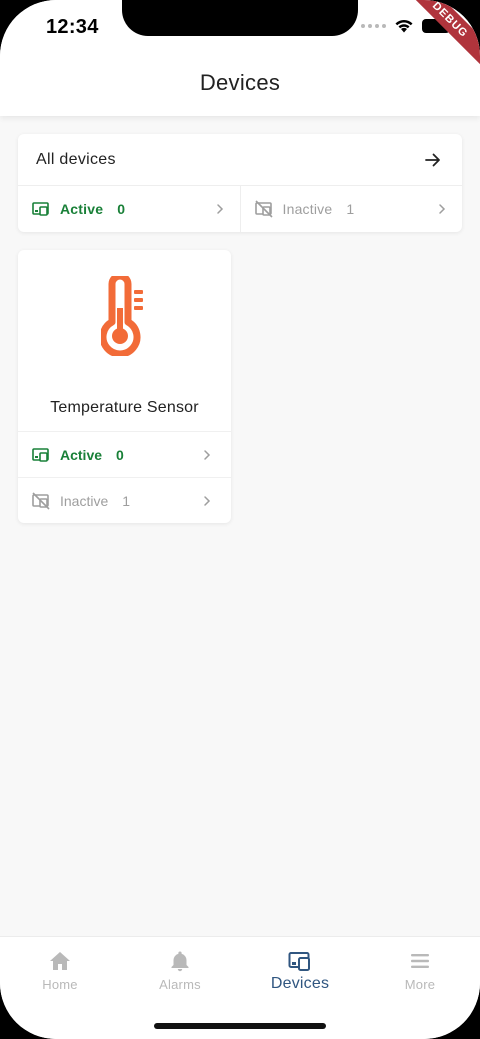 Image resolution: width=480 pixels, height=1039 pixels. I want to click on nav-home: Home, so click(60, 988).